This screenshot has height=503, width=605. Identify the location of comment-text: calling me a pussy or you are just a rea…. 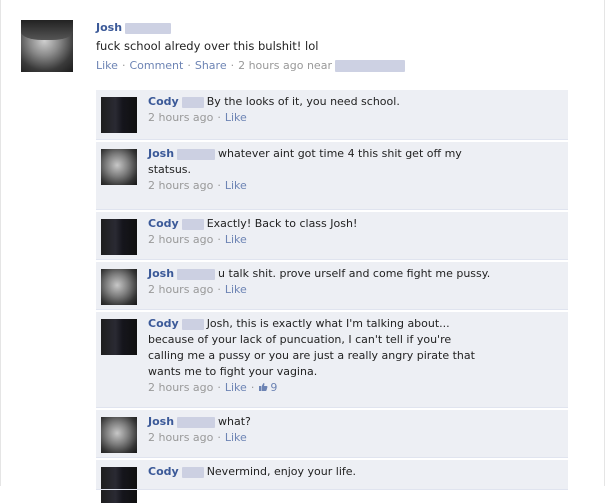
(311, 355).